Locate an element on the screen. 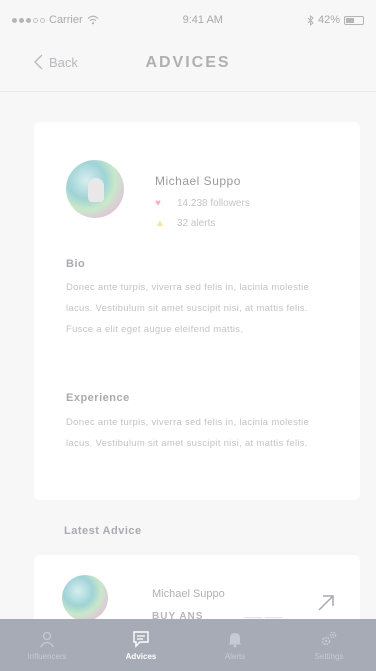  status-bar: Carrier 9:41 AM 42% is located at coordinates (188, 20).